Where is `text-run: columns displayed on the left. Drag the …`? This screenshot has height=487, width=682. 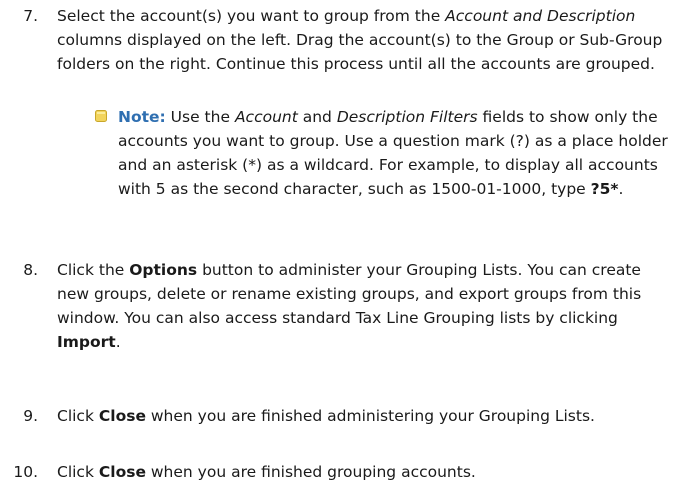 text-run: columns displayed on the left. Drag the … is located at coordinates (360, 52).